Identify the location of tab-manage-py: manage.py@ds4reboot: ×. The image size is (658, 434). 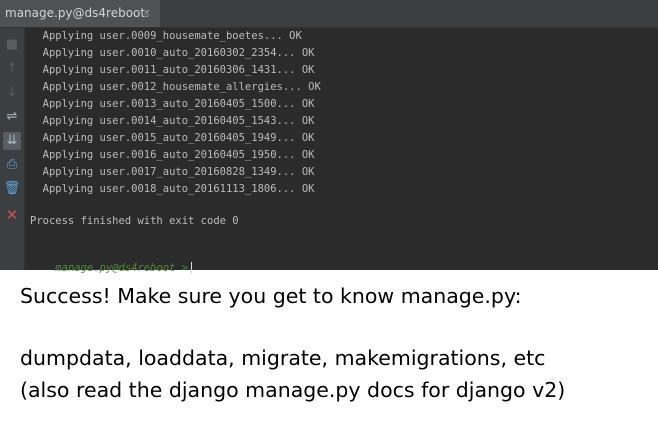
(80, 13).